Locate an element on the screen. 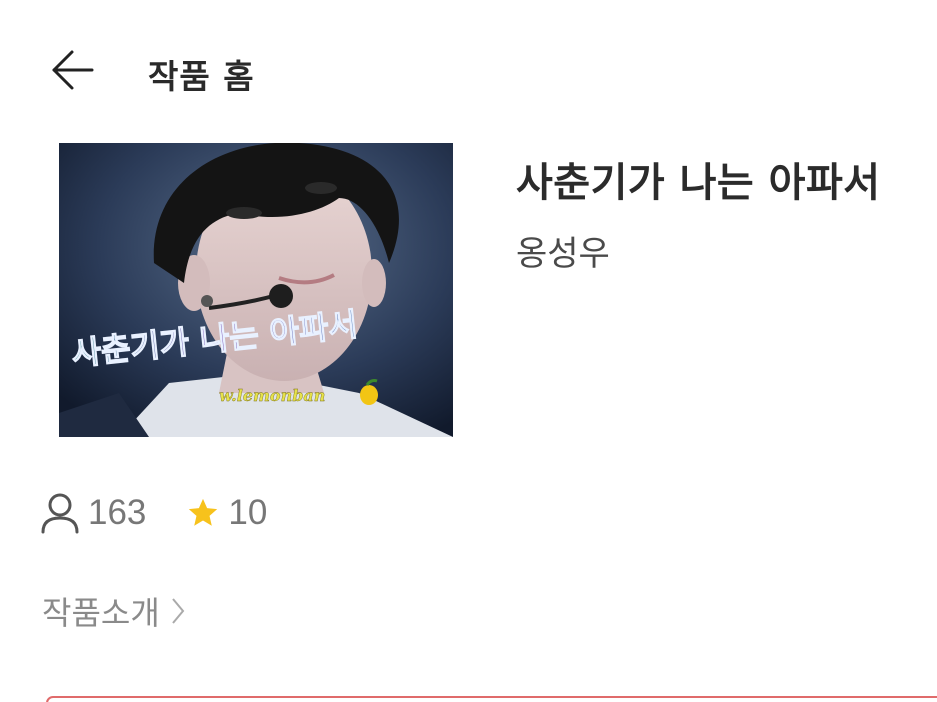 Image resolution: width=937 pixels, height=702 pixels. stars-stat: 10 is located at coordinates (226, 513).